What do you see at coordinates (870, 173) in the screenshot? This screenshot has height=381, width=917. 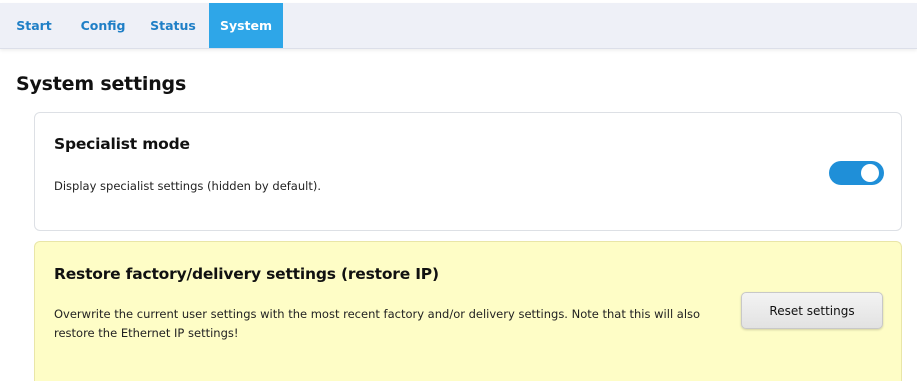 I see `toggle-knob` at bounding box center [870, 173].